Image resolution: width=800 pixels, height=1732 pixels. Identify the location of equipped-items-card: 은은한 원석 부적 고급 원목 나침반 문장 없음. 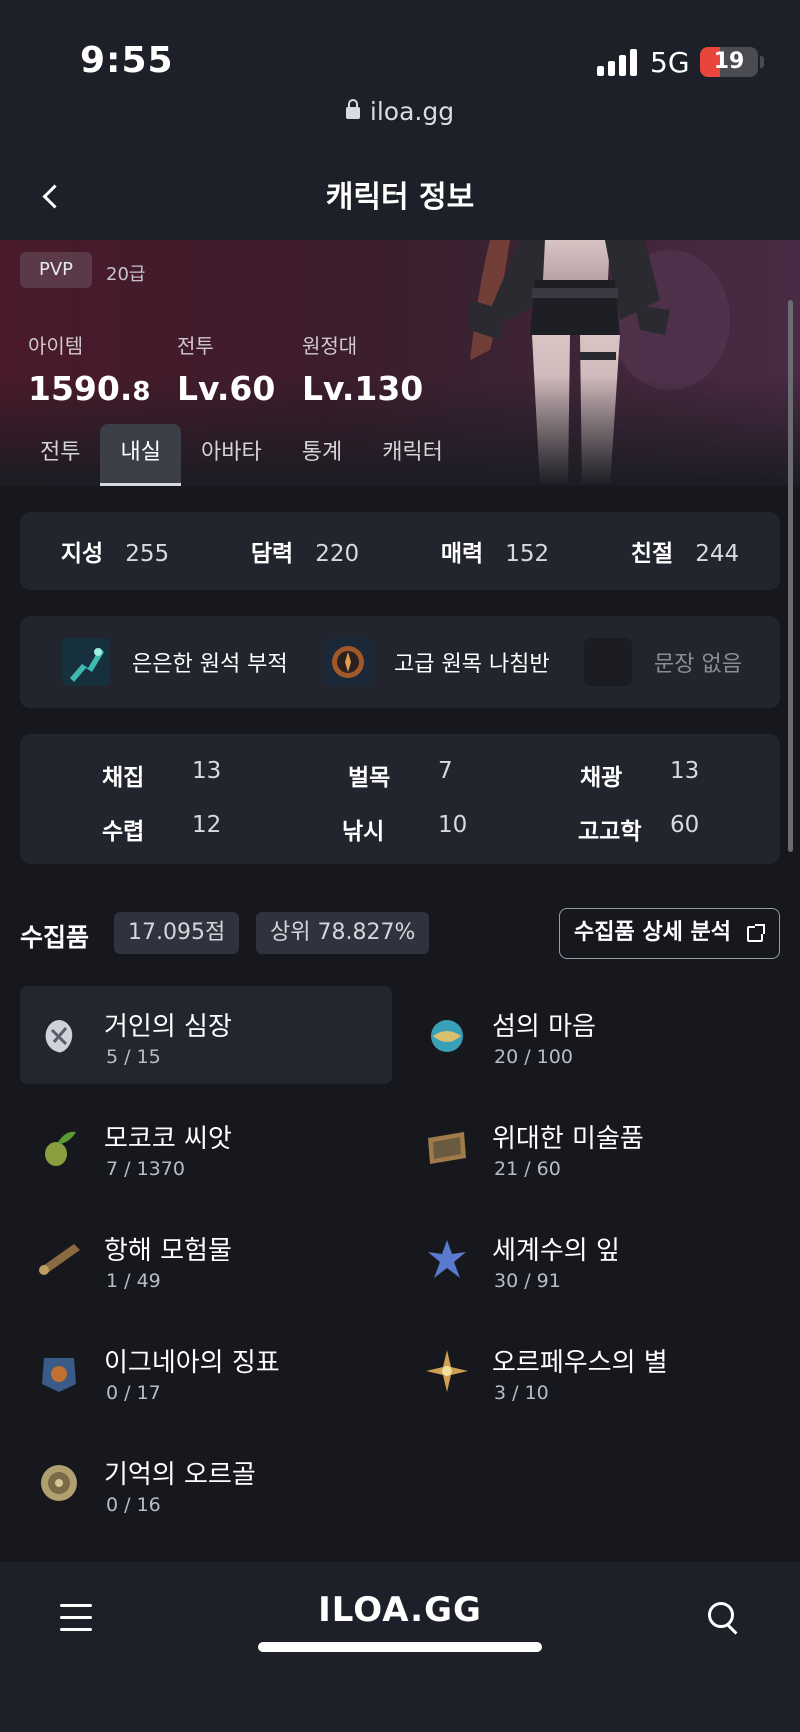
(400, 662).